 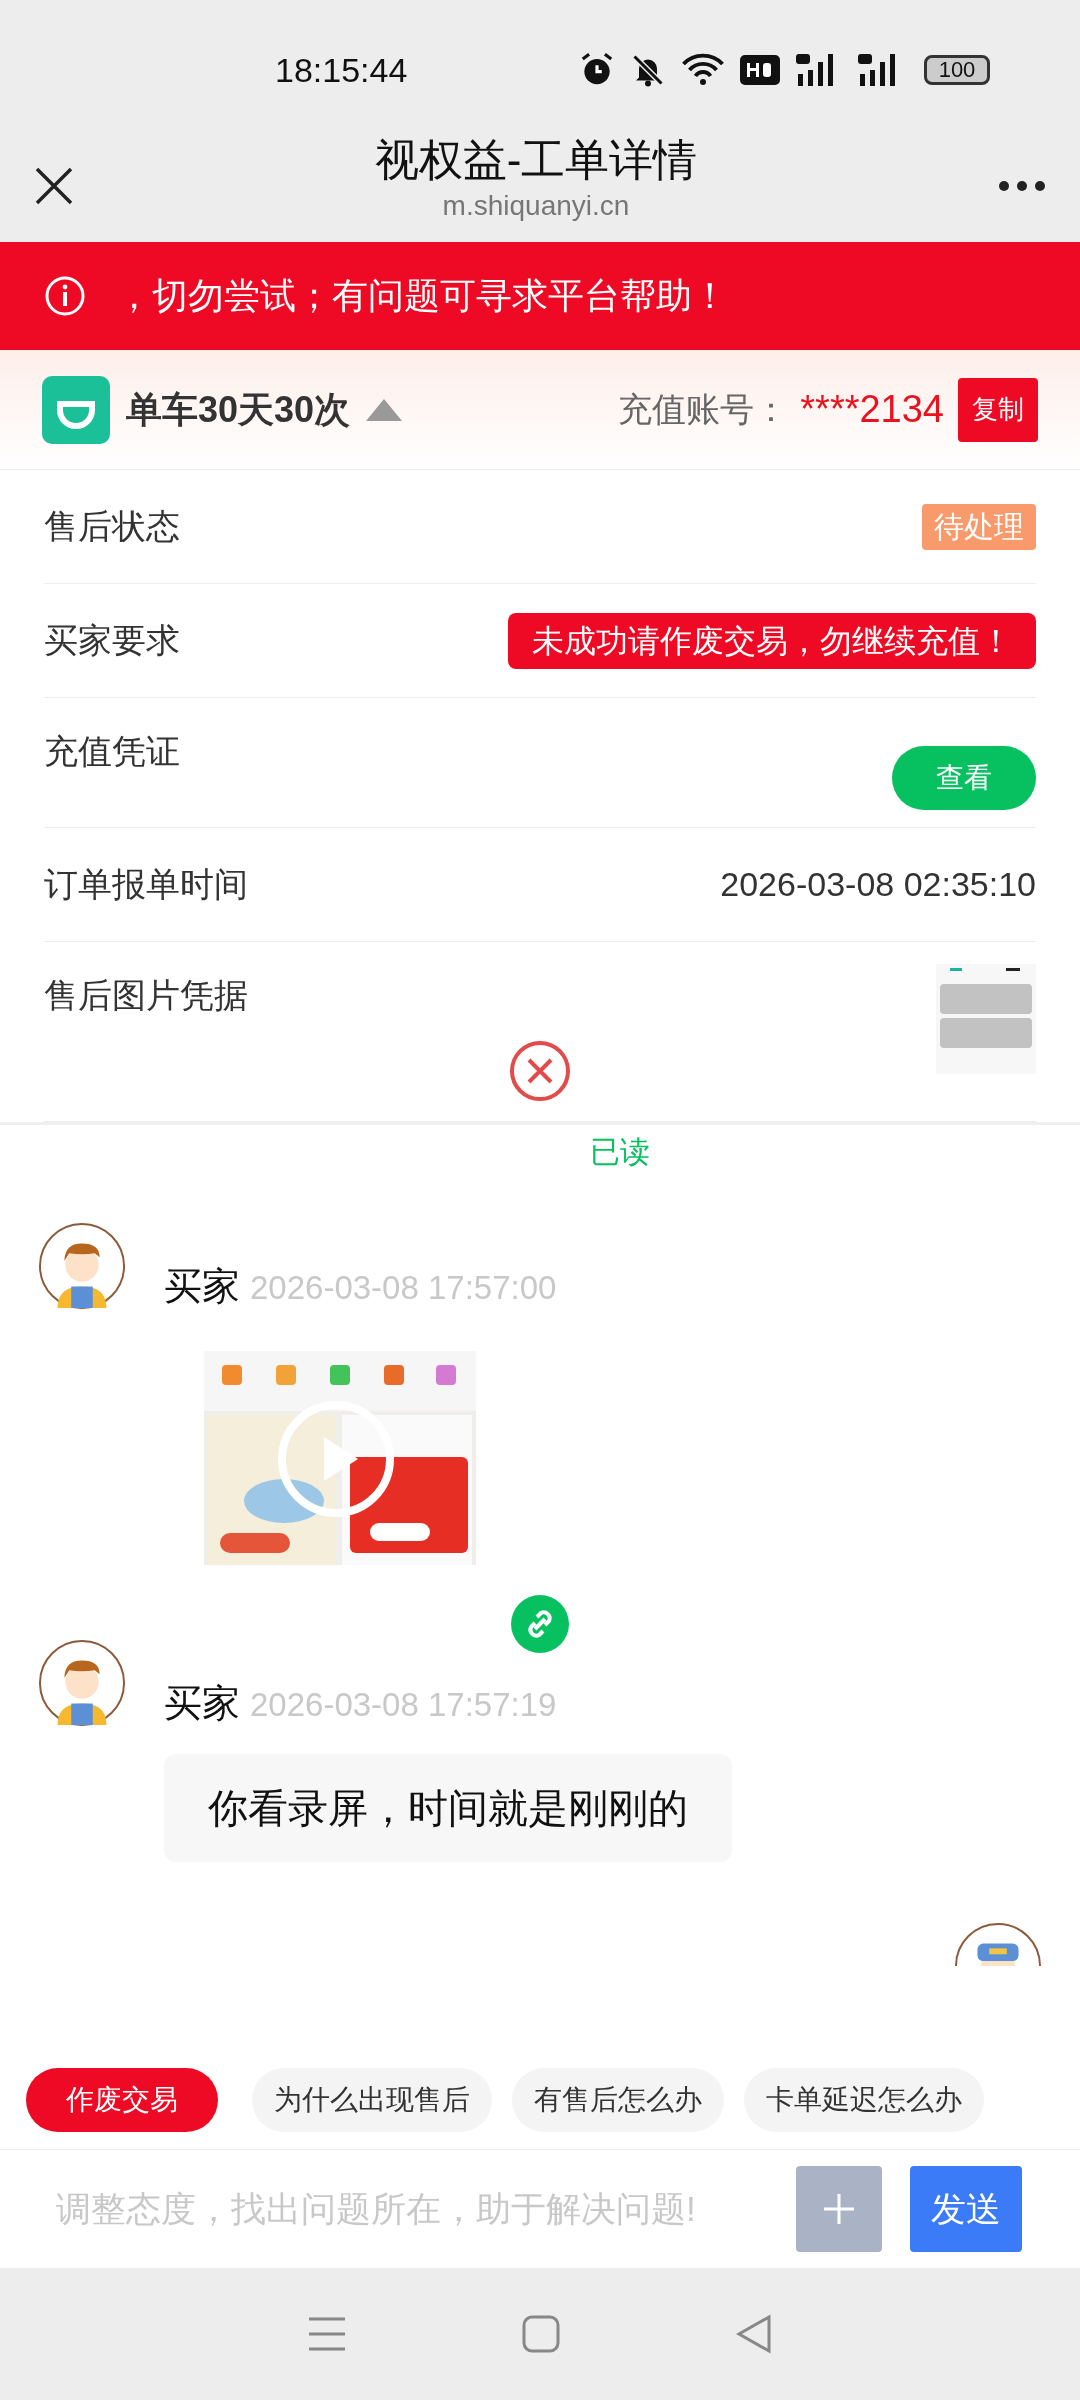 What do you see at coordinates (754, 2334) in the screenshot?
I see `back-icon` at bounding box center [754, 2334].